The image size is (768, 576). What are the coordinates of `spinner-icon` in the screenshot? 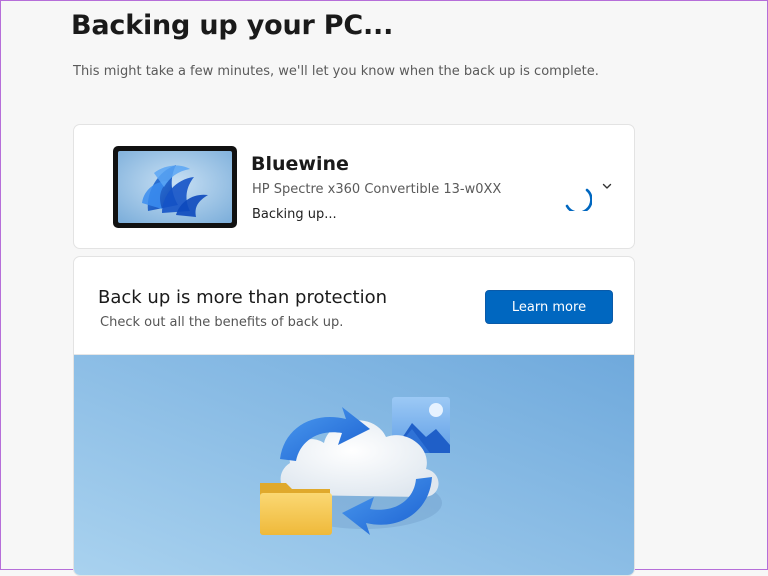 It's located at (578, 199).